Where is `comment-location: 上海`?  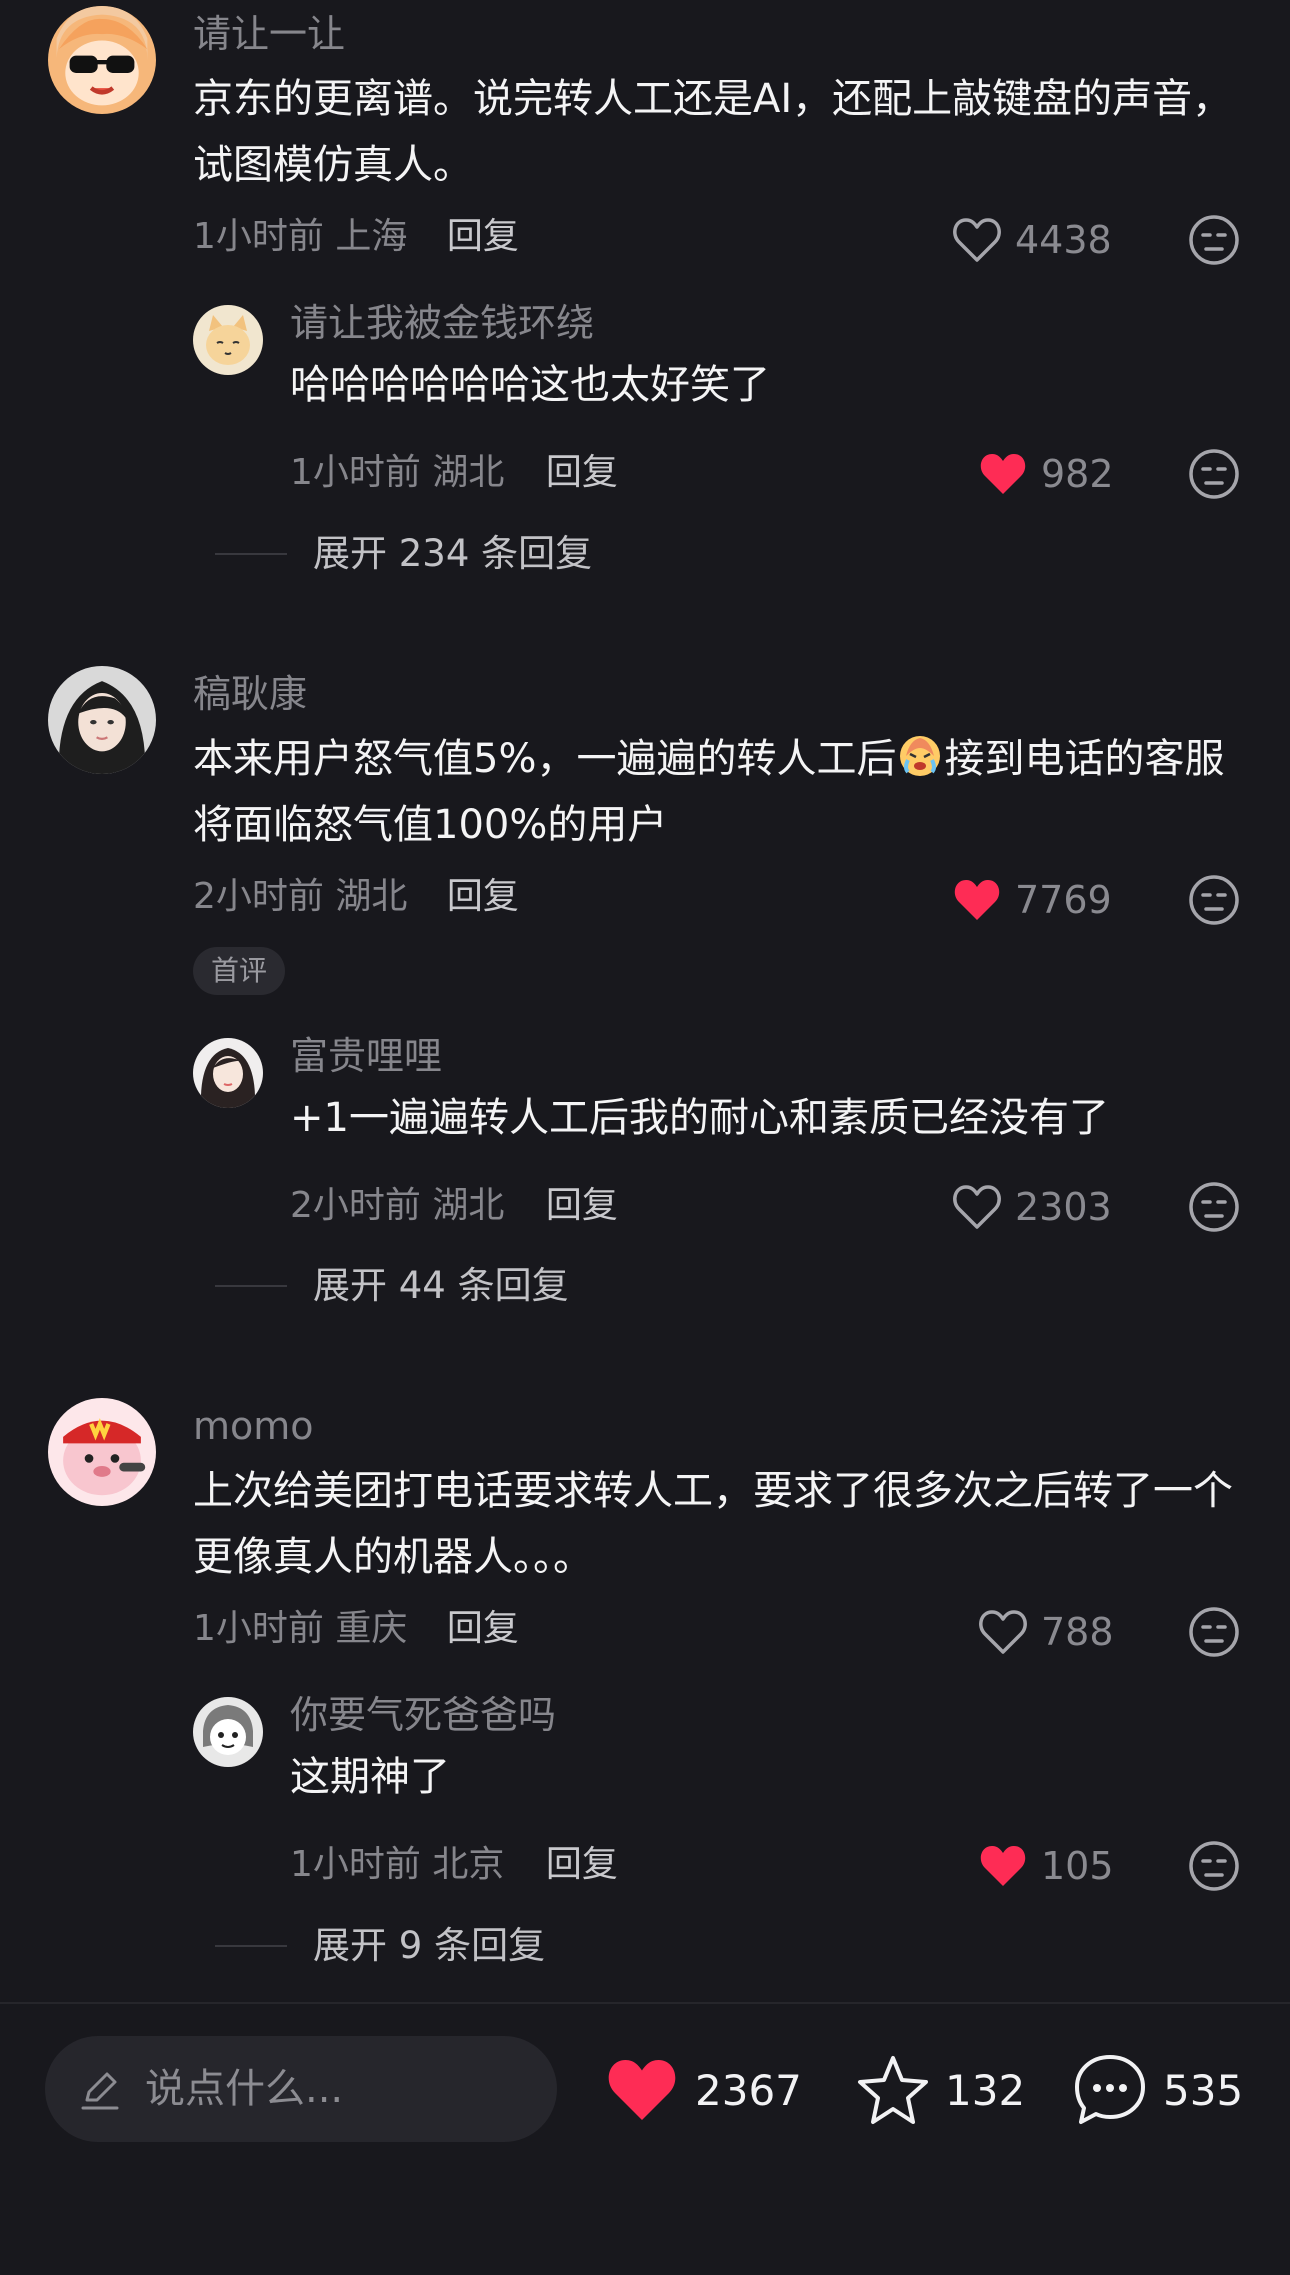 comment-location: 上海 is located at coordinates (371, 236).